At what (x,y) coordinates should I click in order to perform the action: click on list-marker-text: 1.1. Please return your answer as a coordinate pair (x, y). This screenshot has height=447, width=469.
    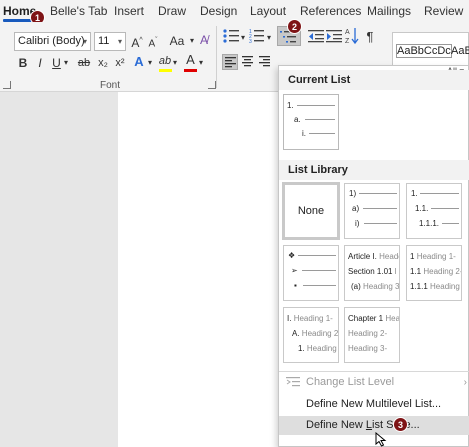
    Looking at the image, I should click on (416, 271).